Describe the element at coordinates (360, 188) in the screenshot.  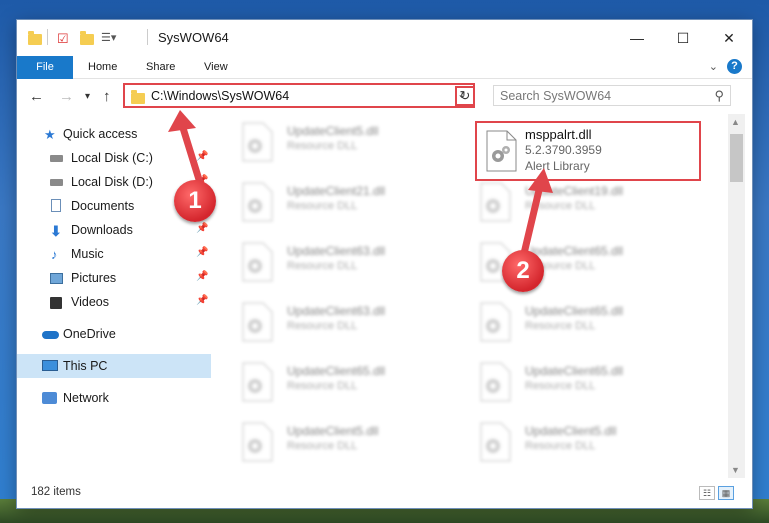
I see `callout-arrows` at that location.